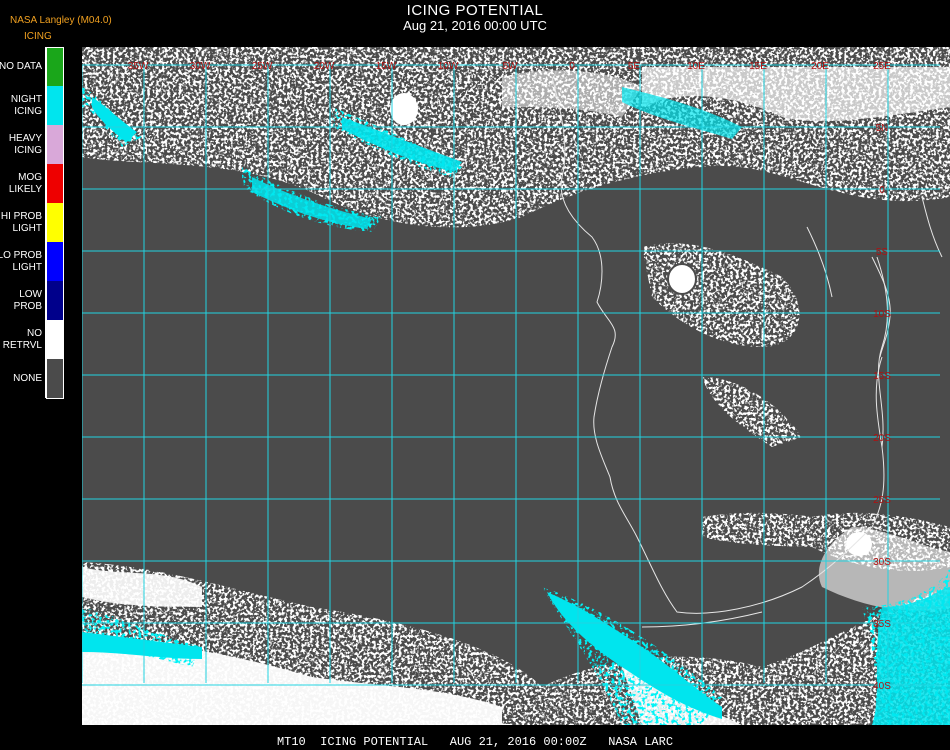 This screenshot has width=950, height=750. I want to click on legend-label: NO DATA, so click(21, 66).